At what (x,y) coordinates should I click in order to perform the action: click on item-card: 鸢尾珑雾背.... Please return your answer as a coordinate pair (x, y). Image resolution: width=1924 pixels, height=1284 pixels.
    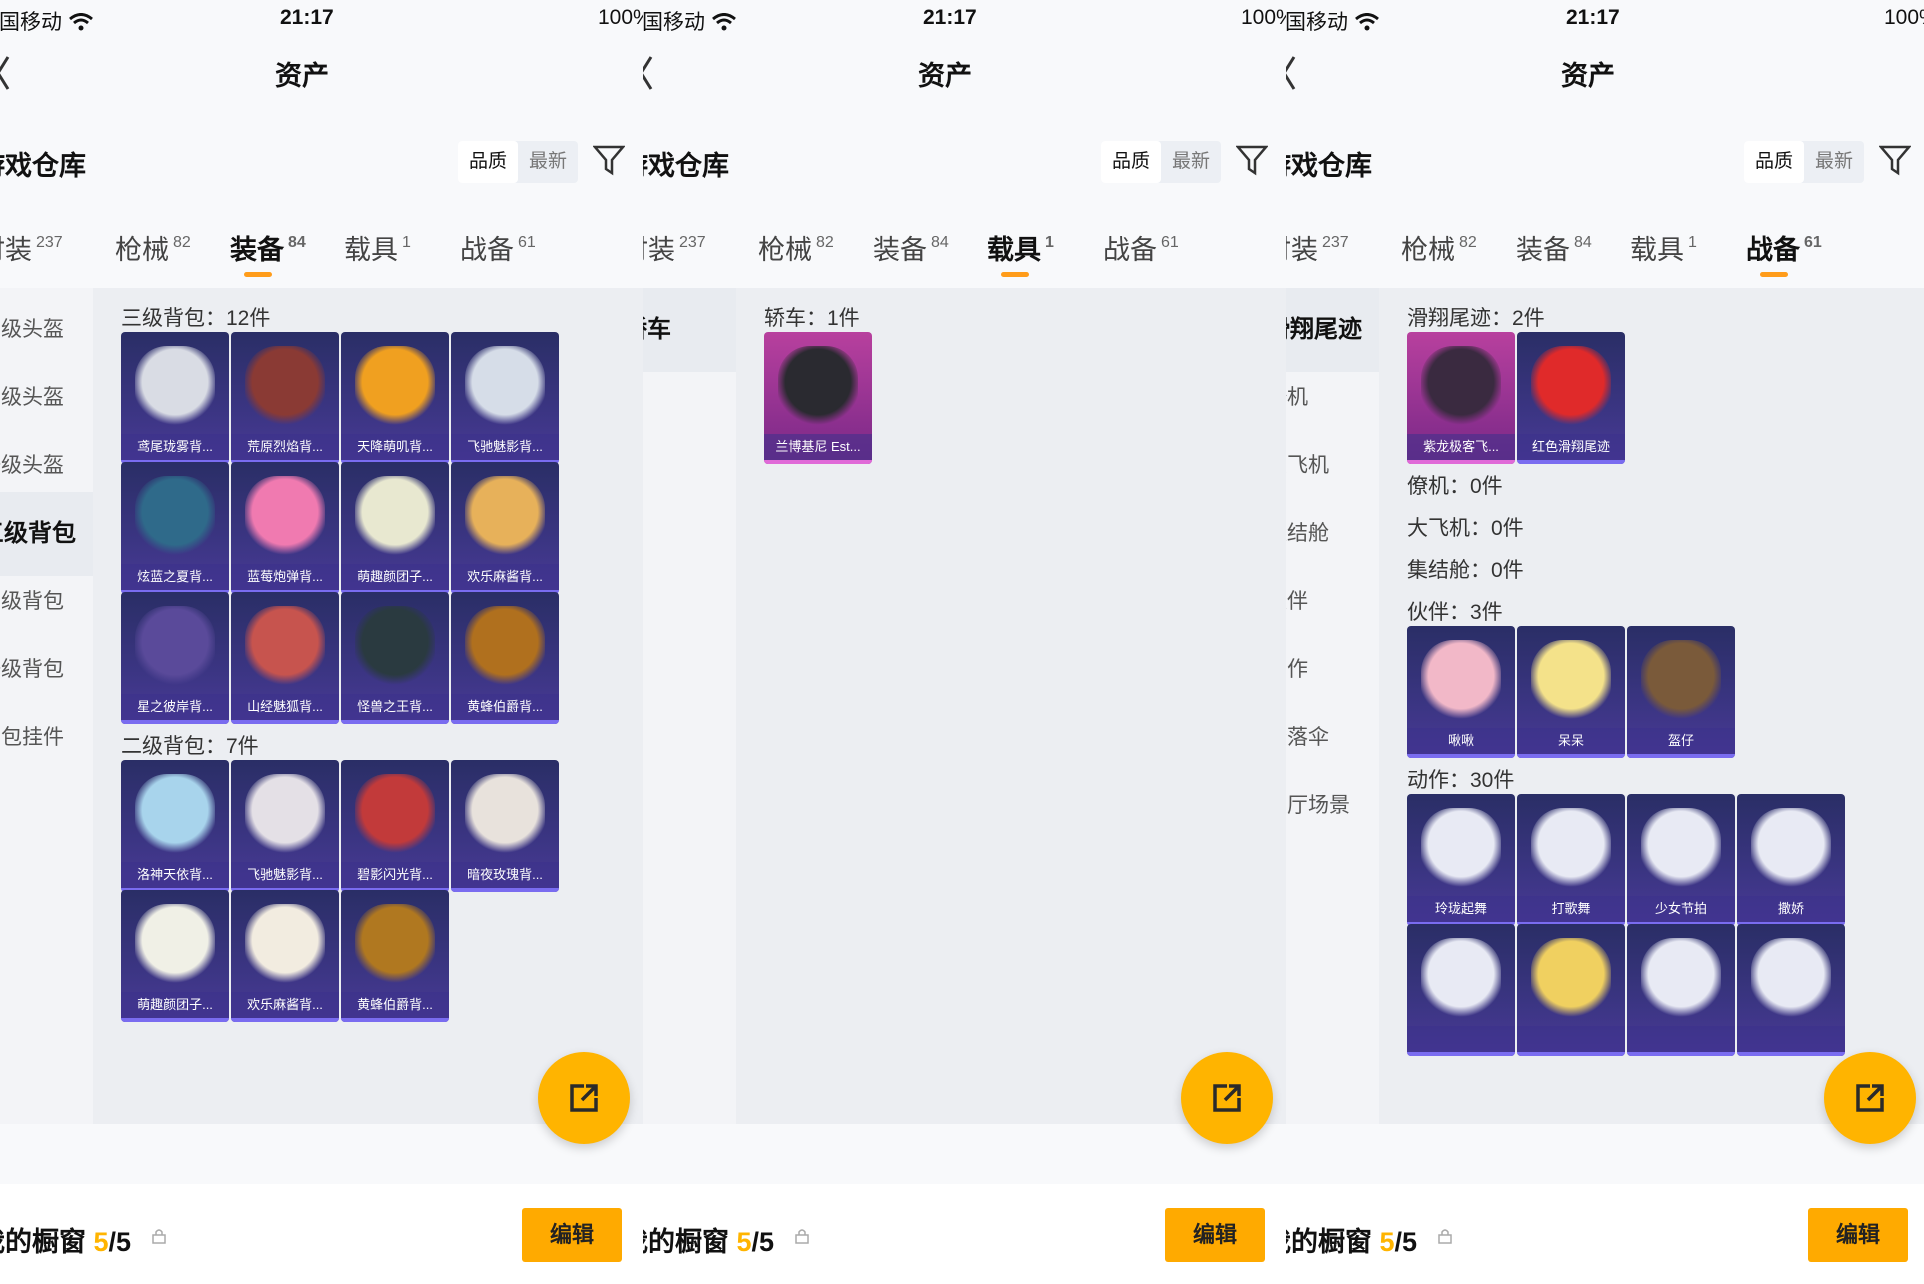
    Looking at the image, I should click on (175, 398).